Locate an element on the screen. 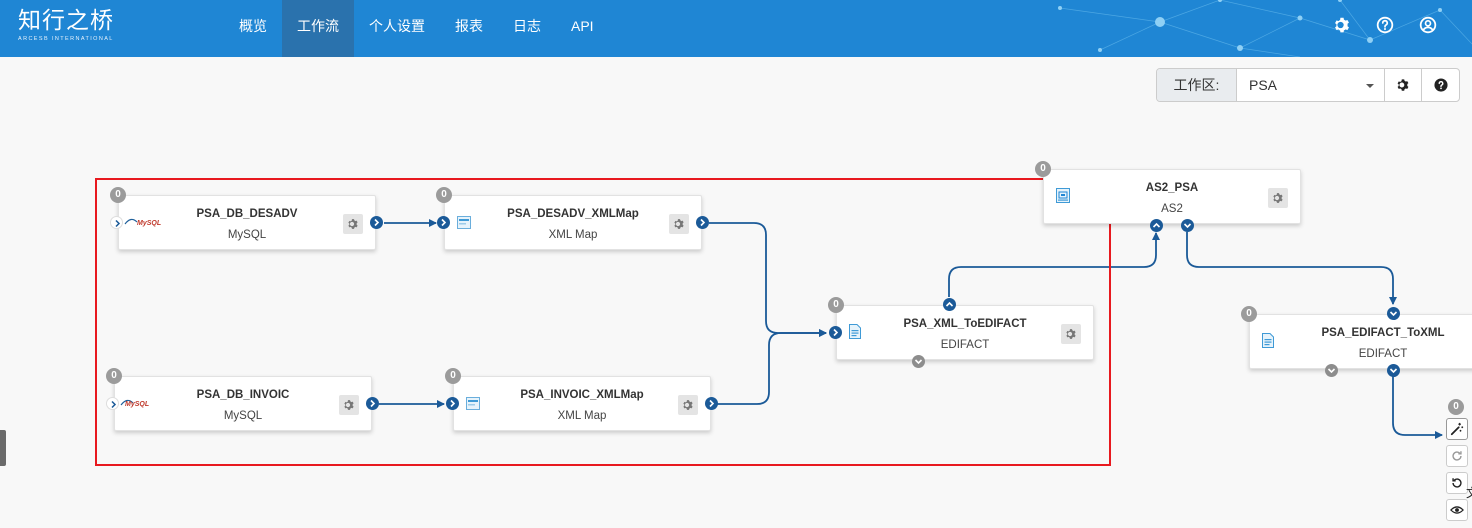 The height and width of the screenshot is (528, 1472). node-name: PSA_INVOIC_XMLMap is located at coordinates (582, 395).